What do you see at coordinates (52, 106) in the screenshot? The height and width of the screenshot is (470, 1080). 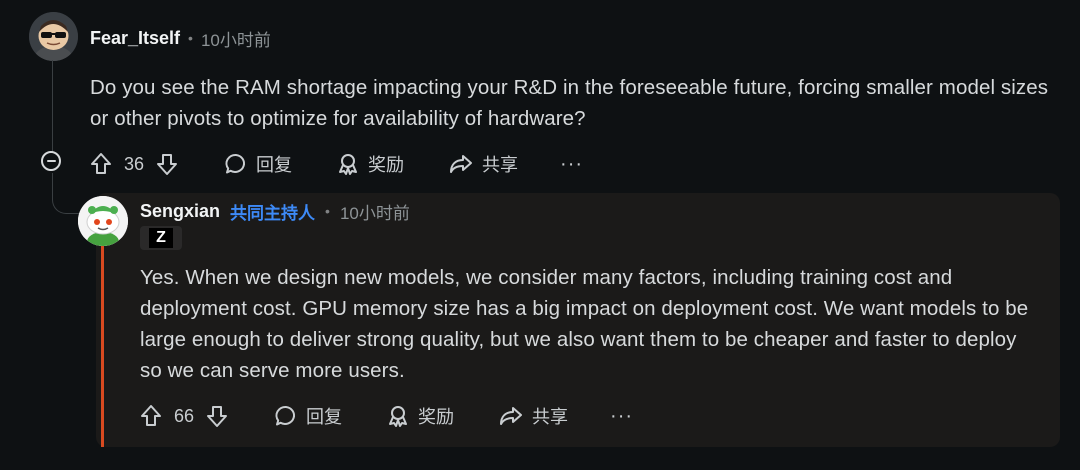 I see `thread-line` at bounding box center [52, 106].